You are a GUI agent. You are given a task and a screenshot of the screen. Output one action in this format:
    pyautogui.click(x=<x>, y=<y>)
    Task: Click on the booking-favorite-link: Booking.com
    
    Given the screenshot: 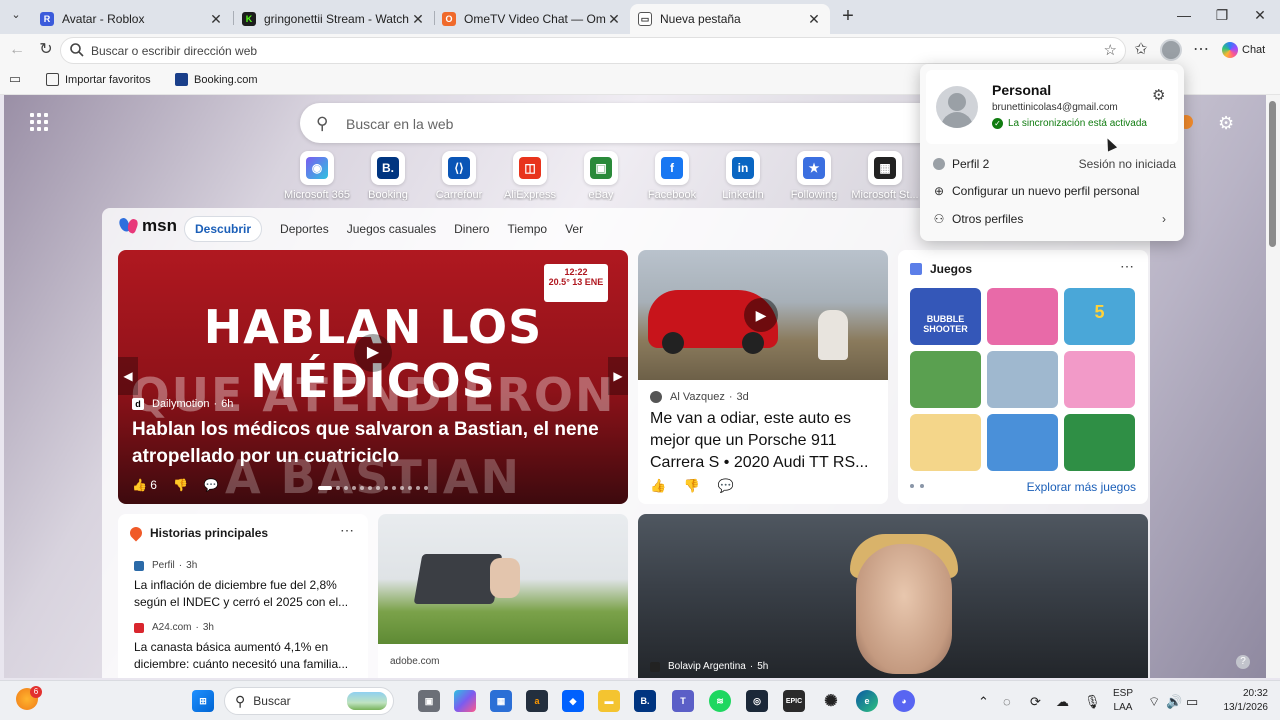 What is the action you would take?
    pyautogui.click(x=216, y=79)
    